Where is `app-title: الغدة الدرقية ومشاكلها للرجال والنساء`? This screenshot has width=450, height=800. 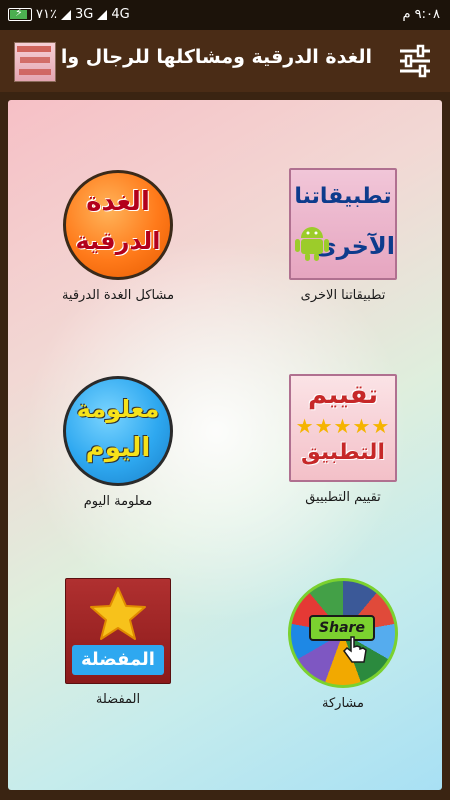
app-title: الغدة الدرقية ومشاكلها للرجال والنساء is located at coordinates (217, 57).